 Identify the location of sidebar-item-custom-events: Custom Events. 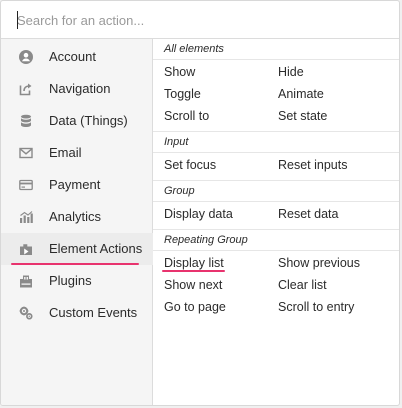
(77, 313).